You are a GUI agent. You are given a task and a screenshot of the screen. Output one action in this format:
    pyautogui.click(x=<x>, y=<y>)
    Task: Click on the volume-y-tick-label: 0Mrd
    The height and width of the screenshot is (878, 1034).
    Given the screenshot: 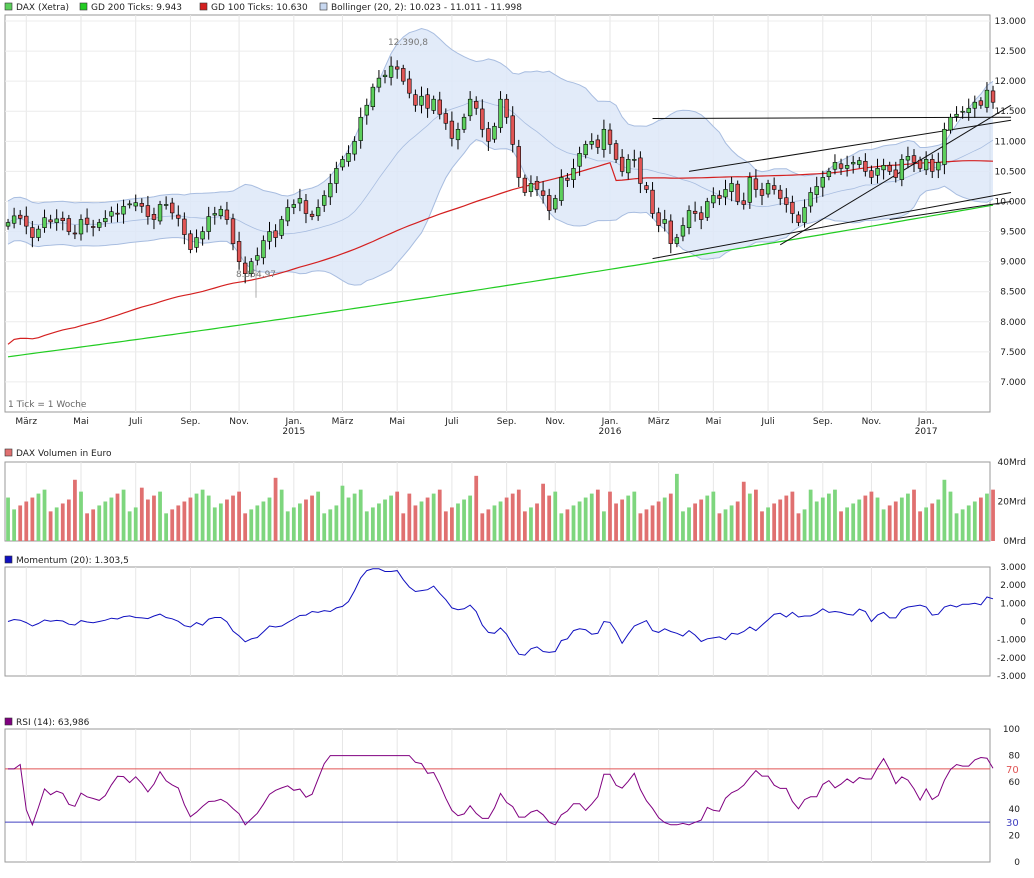 What is the action you would take?
    pyautogui.click(x=1014, y=542)
    